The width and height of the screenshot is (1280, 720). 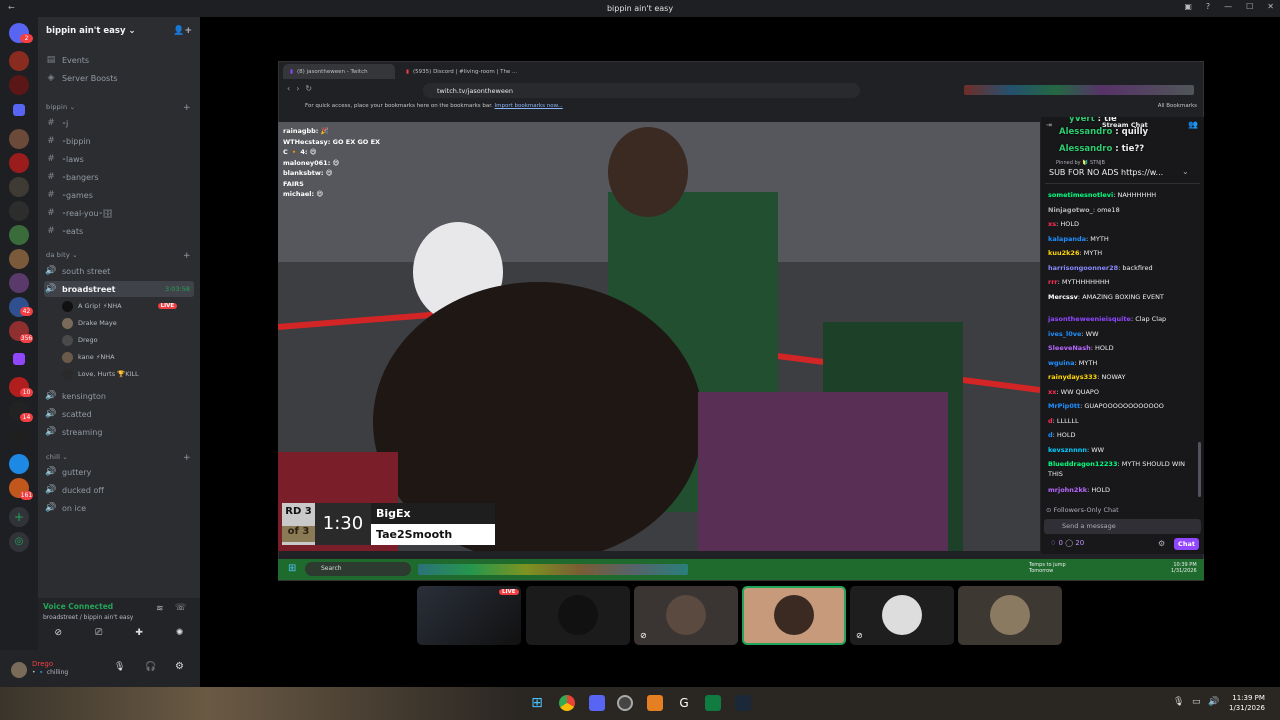 What do you see at coordinates (160, 609) in the screenshot?
I see `noise-suppression-icon: ≋` at bounding box center [160, 609].